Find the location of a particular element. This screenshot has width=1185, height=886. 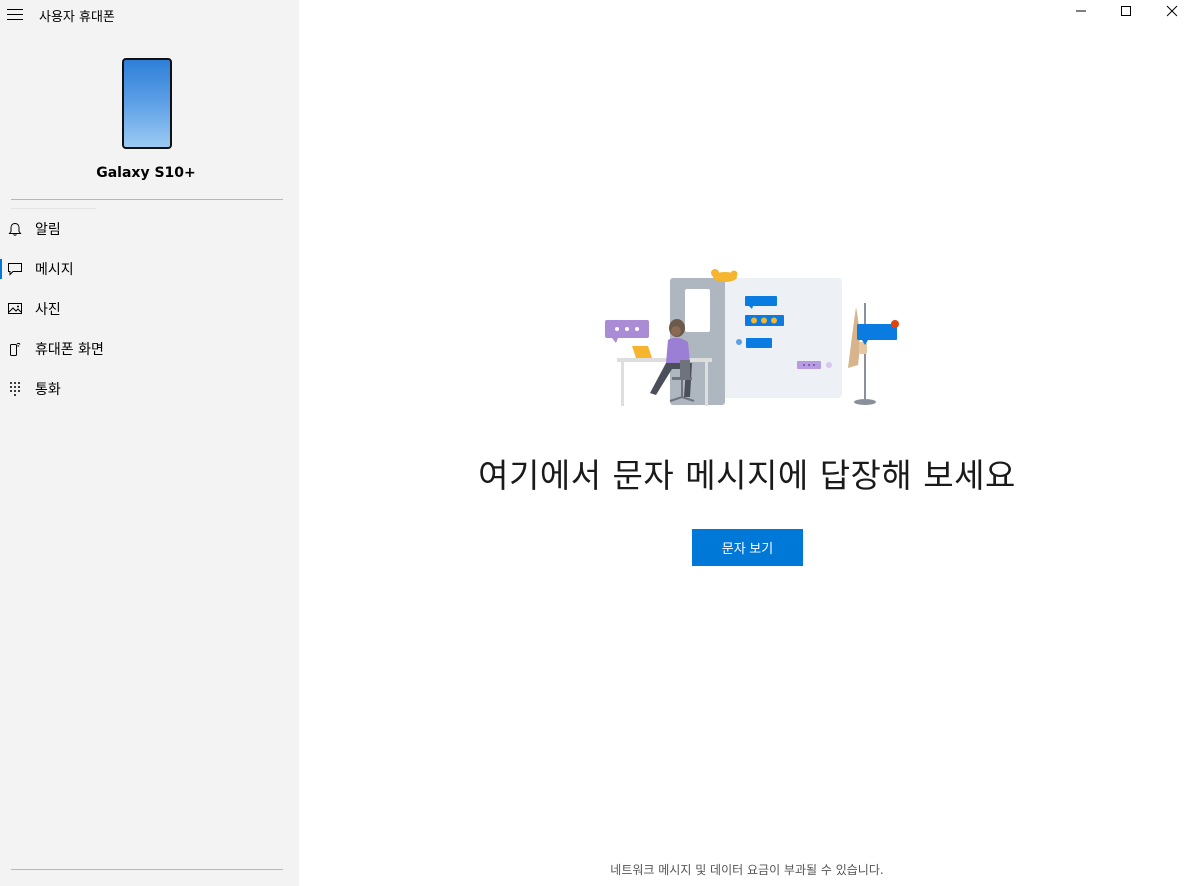

minimize-button is located at coordinates (1081, 11).